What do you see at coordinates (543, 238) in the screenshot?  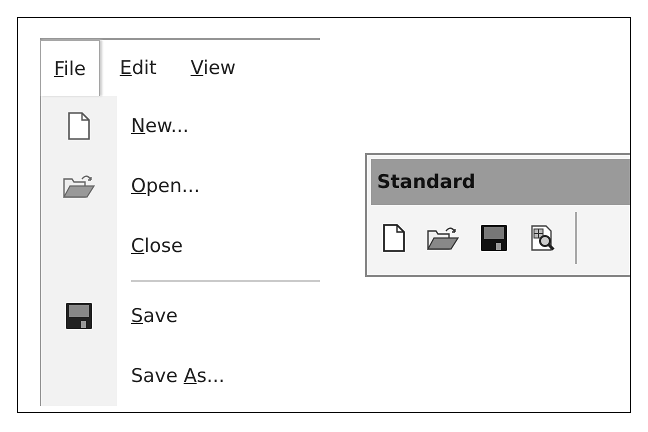 I see `print-preview-icon` at bounding box center [543, 238].